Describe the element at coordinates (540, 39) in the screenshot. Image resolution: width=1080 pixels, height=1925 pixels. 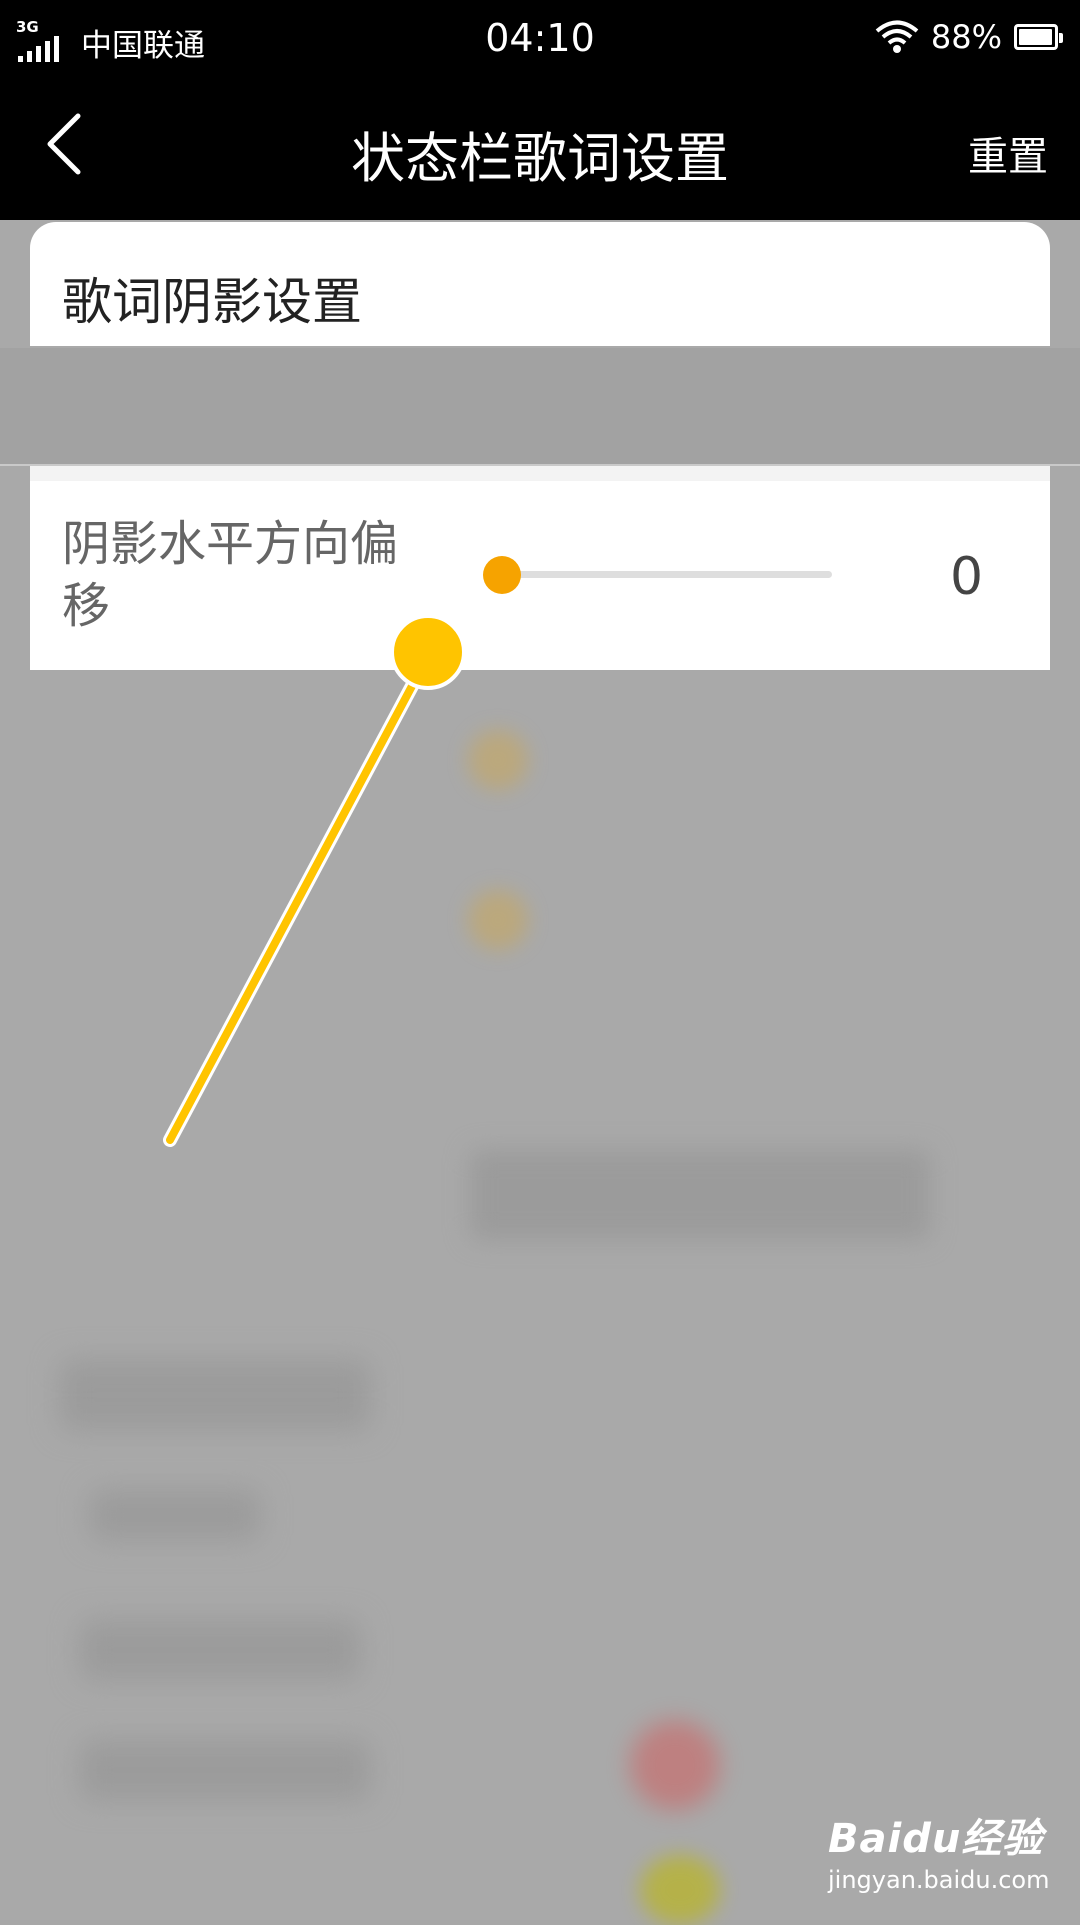
I see `status-bar: 3G 中国联通 04:10 88%` at that location.